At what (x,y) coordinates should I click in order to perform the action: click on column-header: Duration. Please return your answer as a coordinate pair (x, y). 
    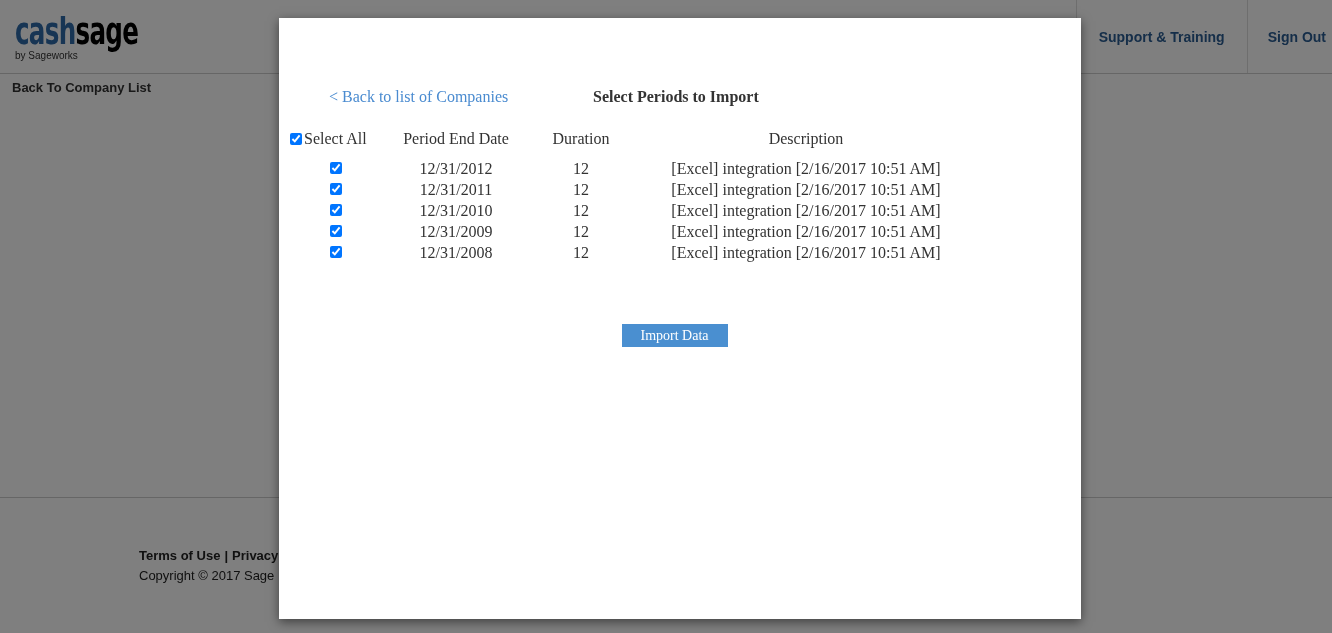
    Looking at the image, I should click on (581, 139).